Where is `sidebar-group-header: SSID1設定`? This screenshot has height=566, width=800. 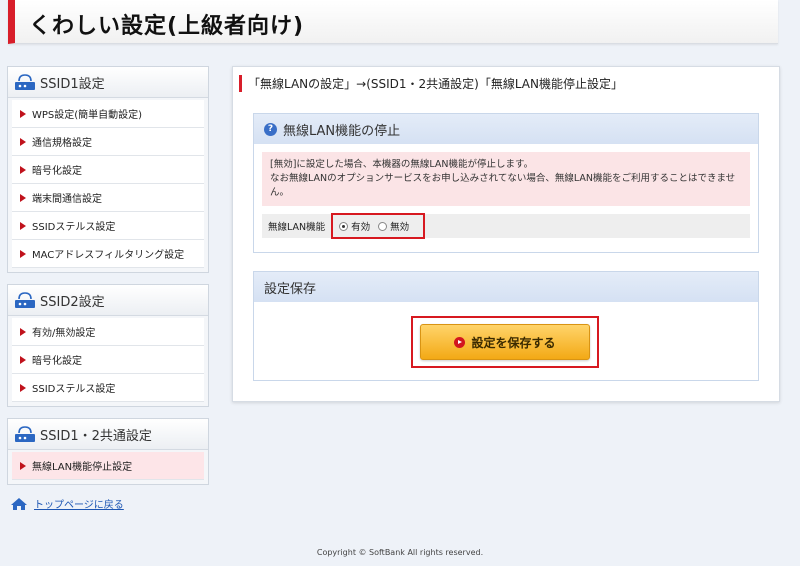
sidebar-group-header: SSID1設定 is located at coordinates (108, 82).